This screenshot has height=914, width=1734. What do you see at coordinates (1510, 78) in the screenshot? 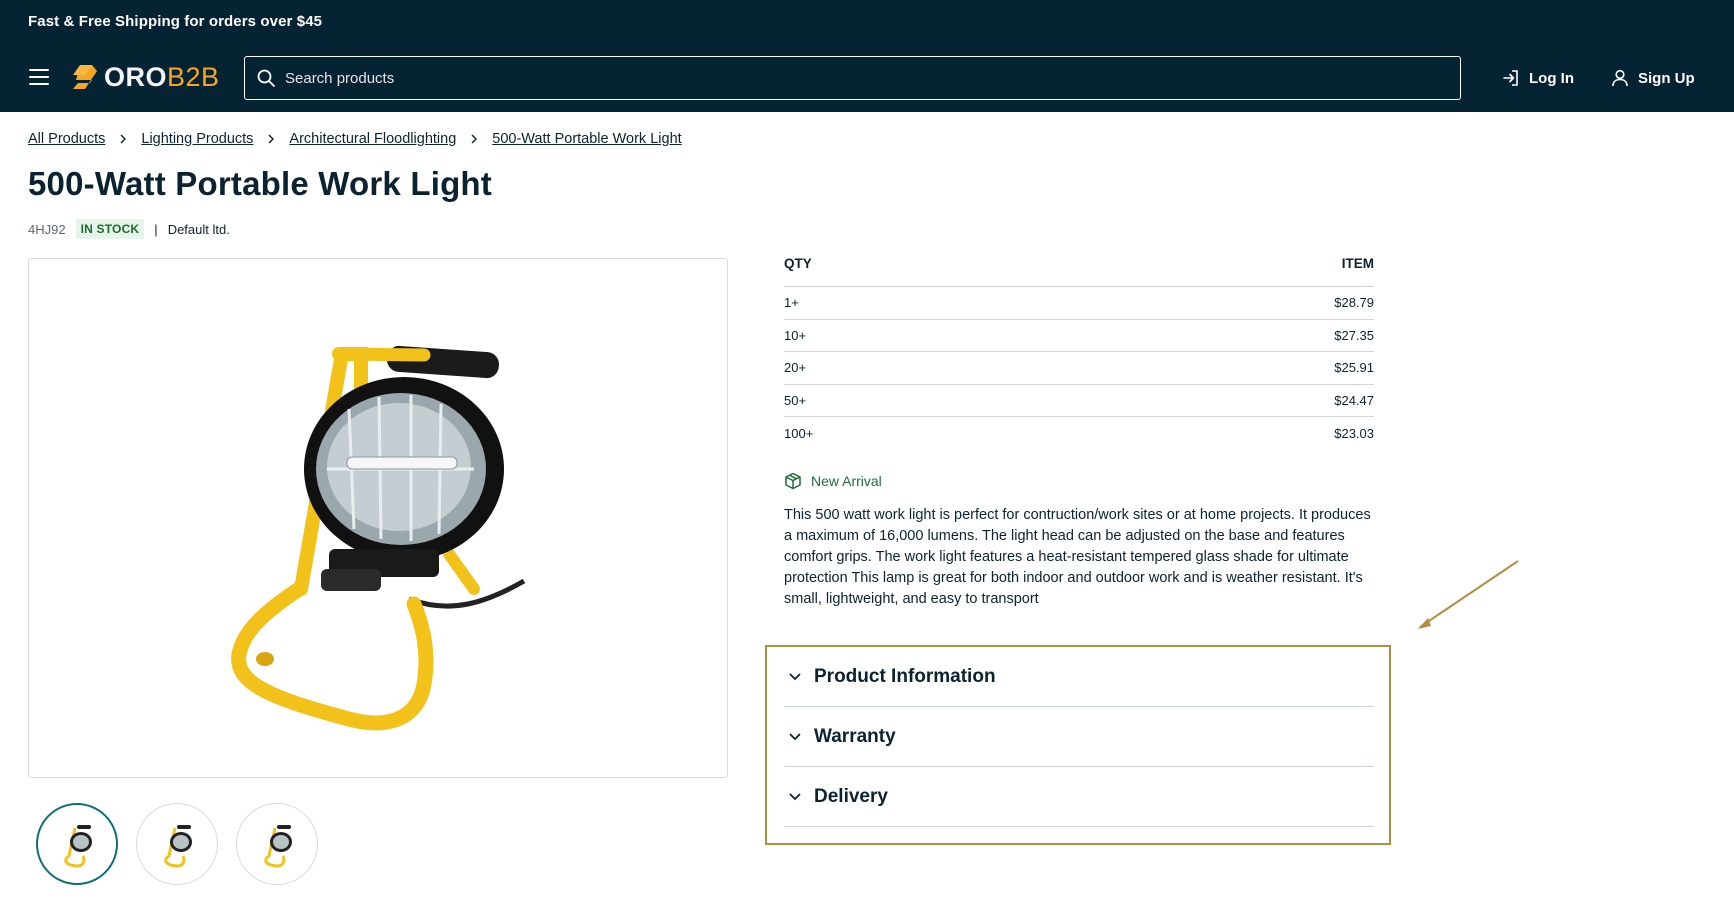
I see `login-icon` at bounding box center [1510, 78].